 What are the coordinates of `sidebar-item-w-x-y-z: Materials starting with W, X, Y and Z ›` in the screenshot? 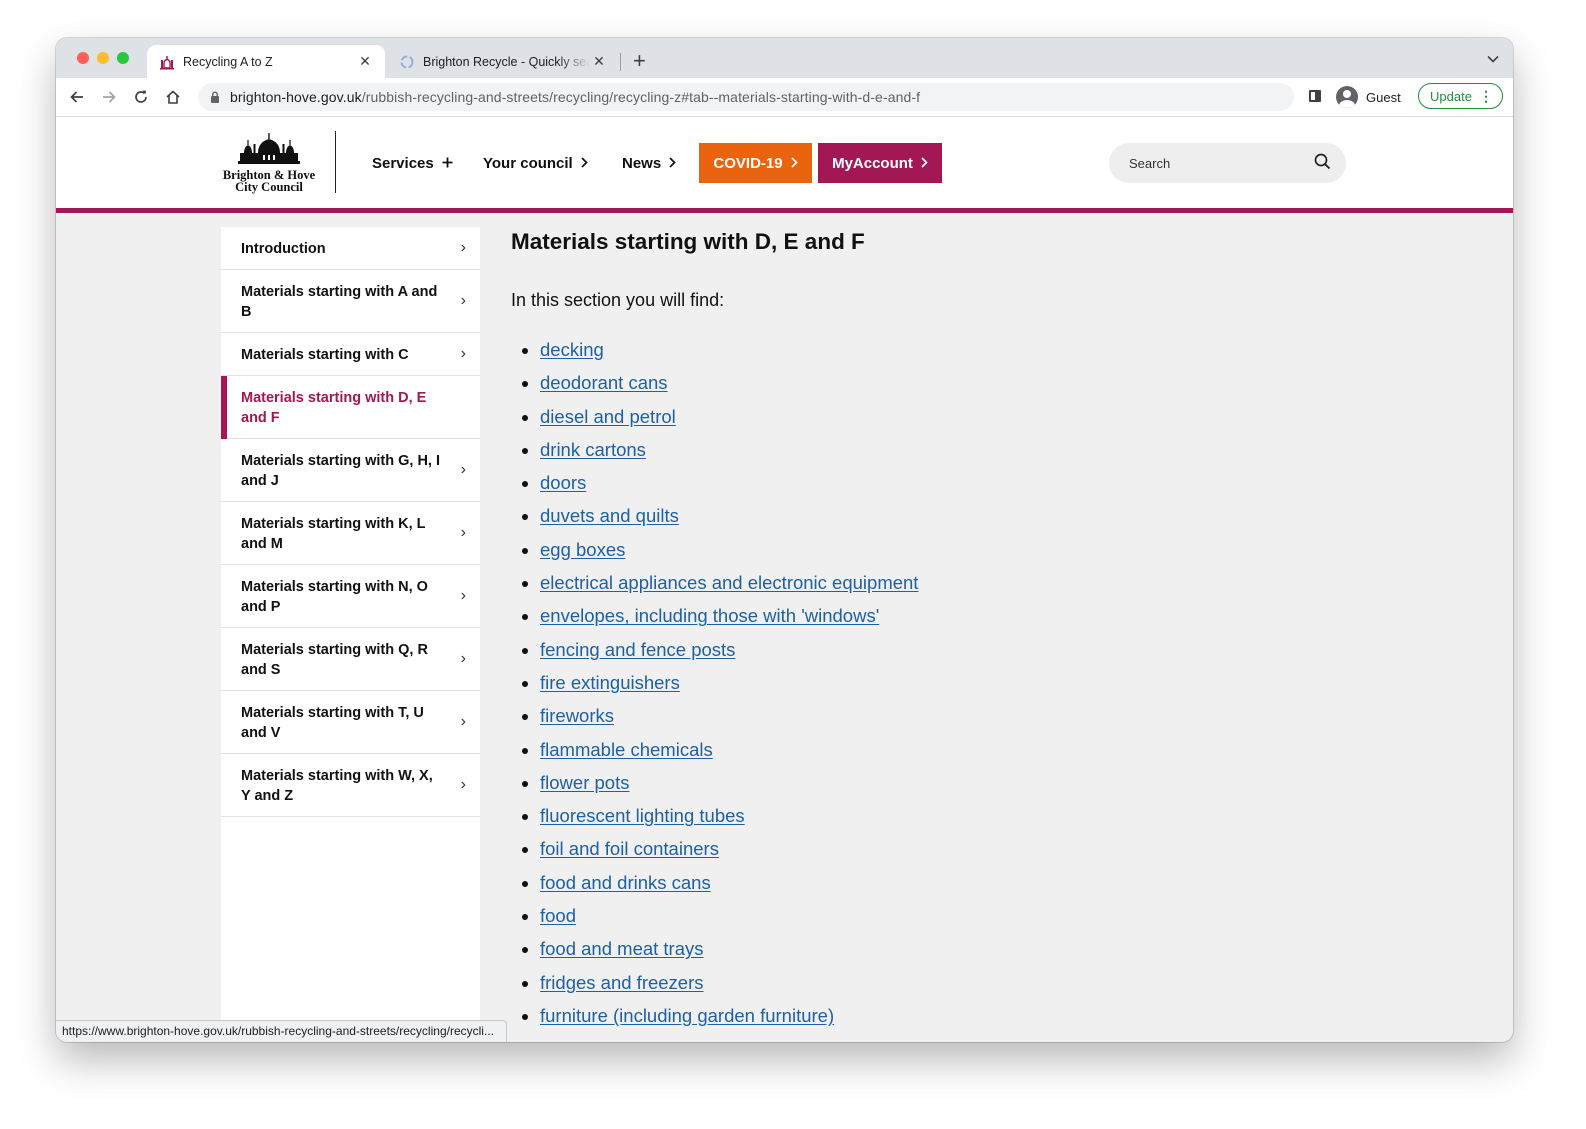 It's located at (350, 785).